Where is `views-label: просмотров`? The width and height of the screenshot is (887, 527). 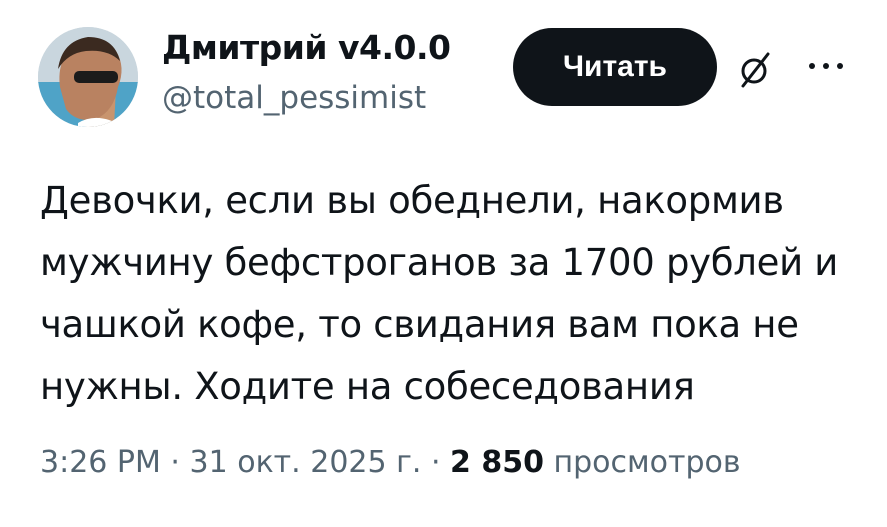 views-label: просмотров is located at coordinates (642, 462).